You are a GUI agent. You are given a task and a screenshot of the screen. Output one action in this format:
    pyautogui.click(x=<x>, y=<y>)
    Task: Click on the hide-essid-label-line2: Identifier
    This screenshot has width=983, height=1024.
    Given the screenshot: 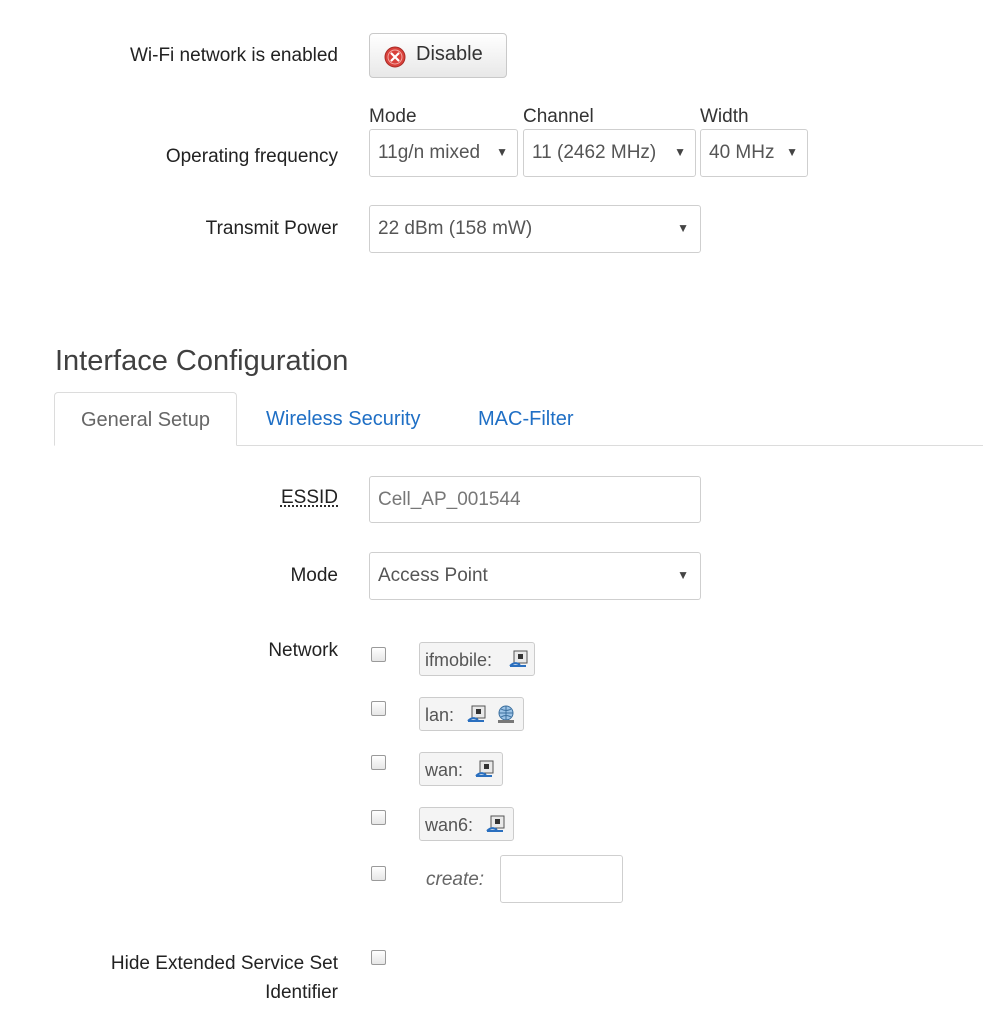 What is the action you would take?
    pyautogui.click(x=301, y=992)
    